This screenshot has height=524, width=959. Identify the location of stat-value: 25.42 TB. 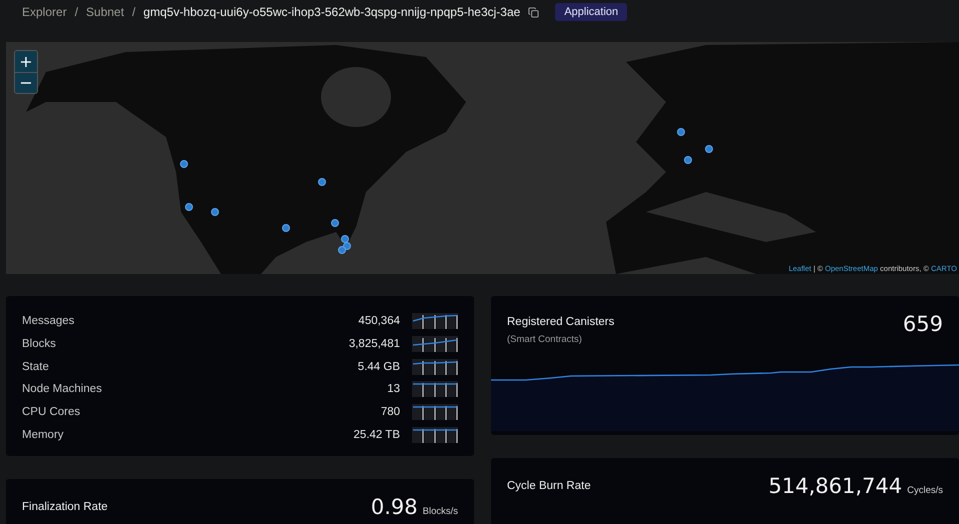
(377, 434).